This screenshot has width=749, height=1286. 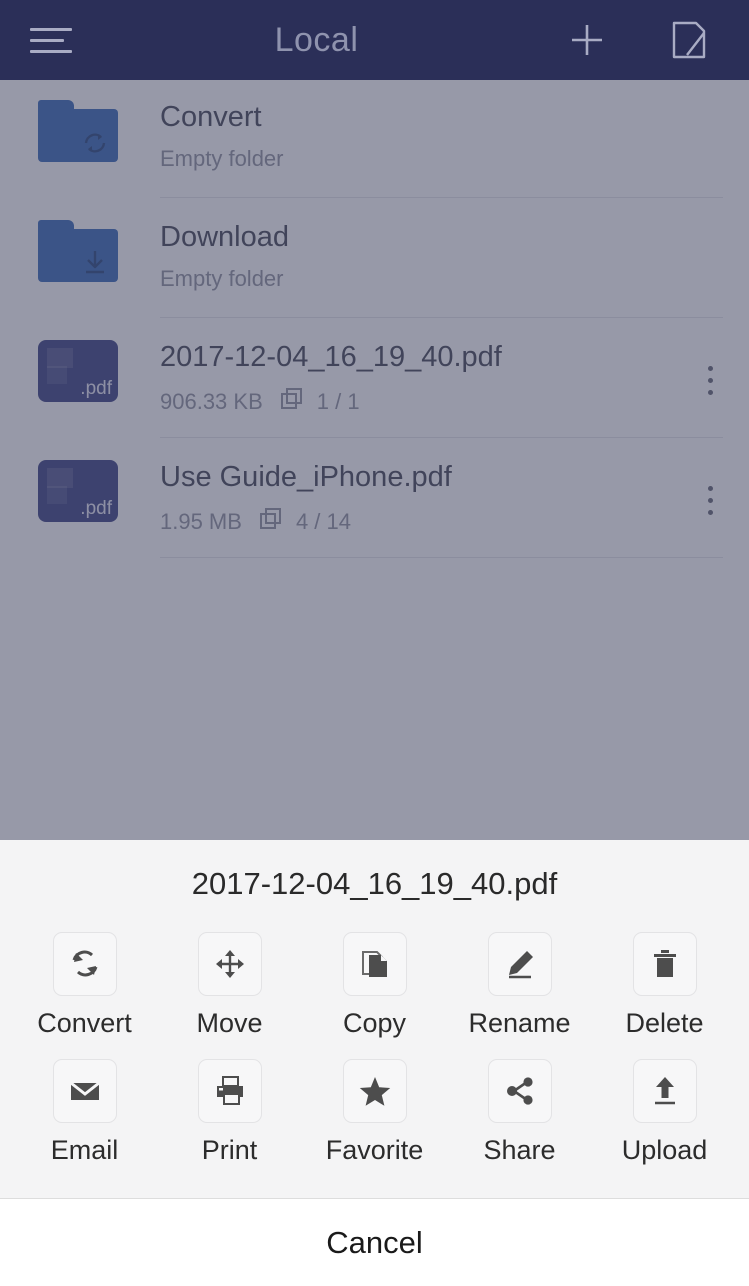 I want to click on cancel-button: Cancel, so click(x=374, y=1242).